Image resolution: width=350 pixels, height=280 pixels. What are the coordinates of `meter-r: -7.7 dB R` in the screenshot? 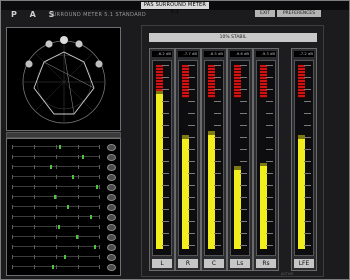 It's located at (188, 159).